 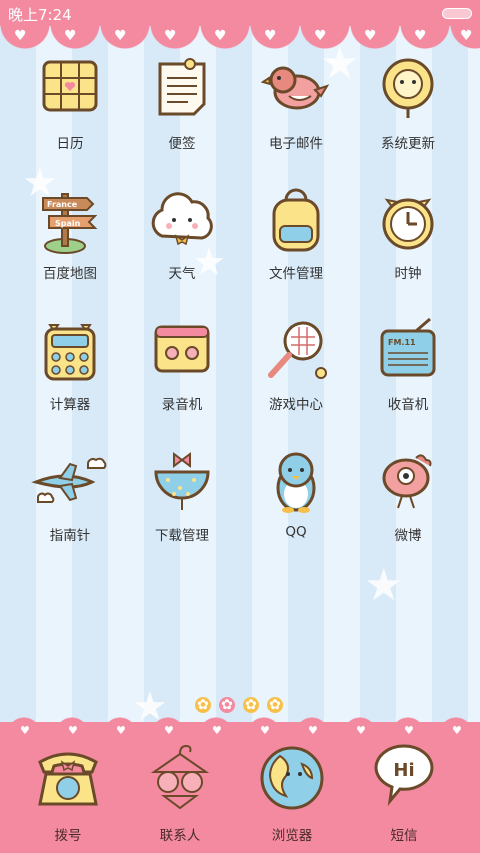 What do you see at coordinates (240, 13) in the screenshot?
I see `status-bar: 晚上7:24` at bounding box center [240, 13].